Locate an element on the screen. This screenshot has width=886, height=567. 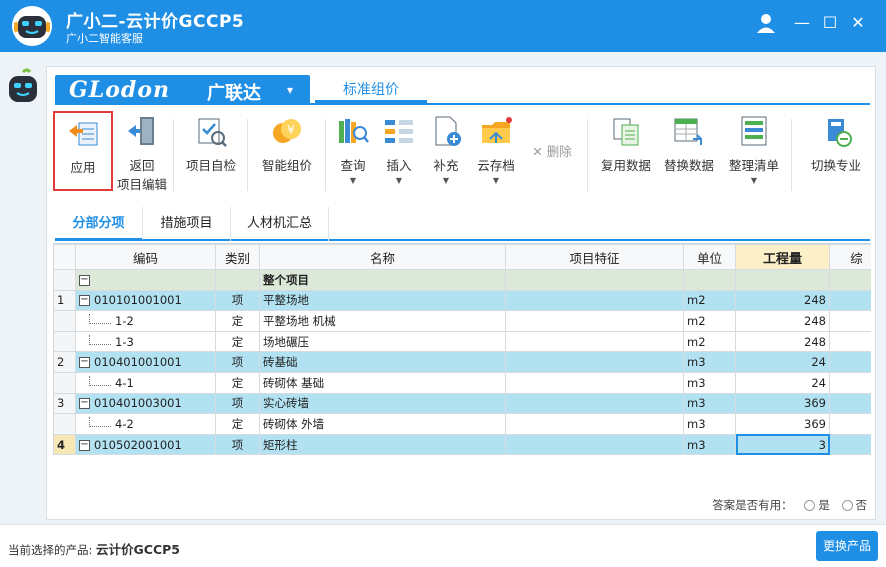
row-code-cell: −010502001001 is located at coordinates (145, 444).